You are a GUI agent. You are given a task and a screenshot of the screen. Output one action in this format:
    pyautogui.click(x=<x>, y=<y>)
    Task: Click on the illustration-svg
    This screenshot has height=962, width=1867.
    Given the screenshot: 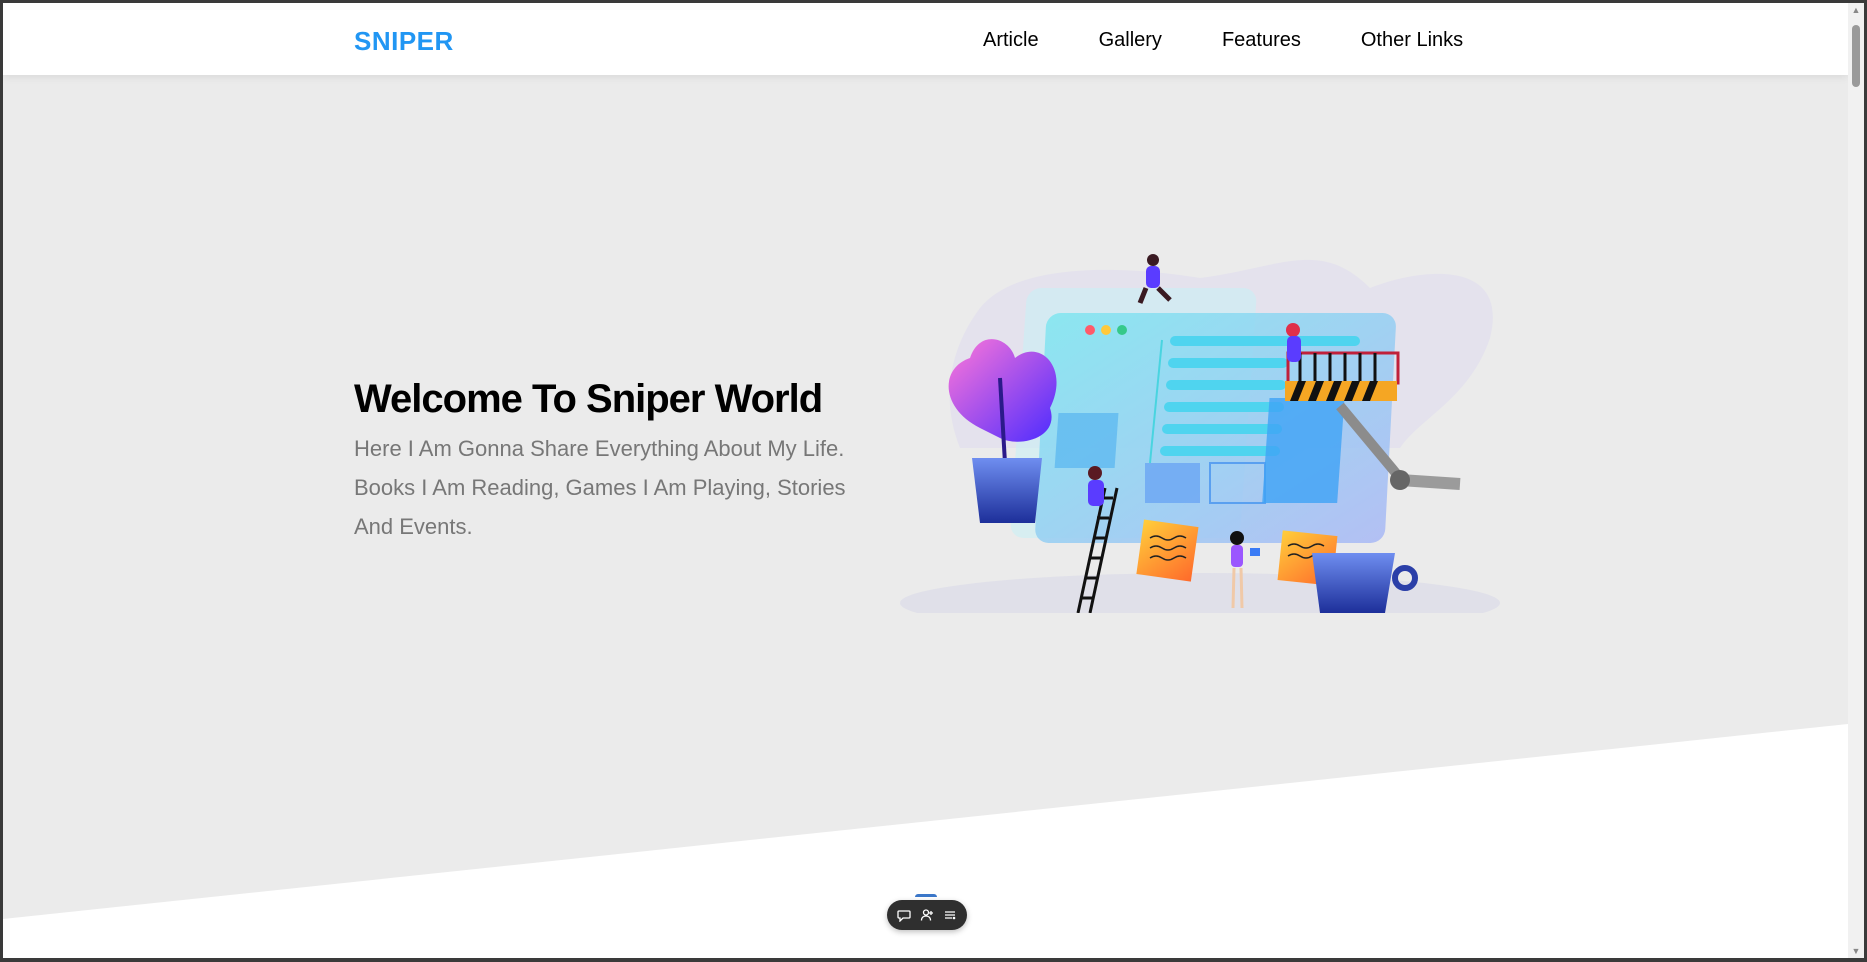 What is the action you would take?
    pyautogui.click(x=1200, y=443)
    